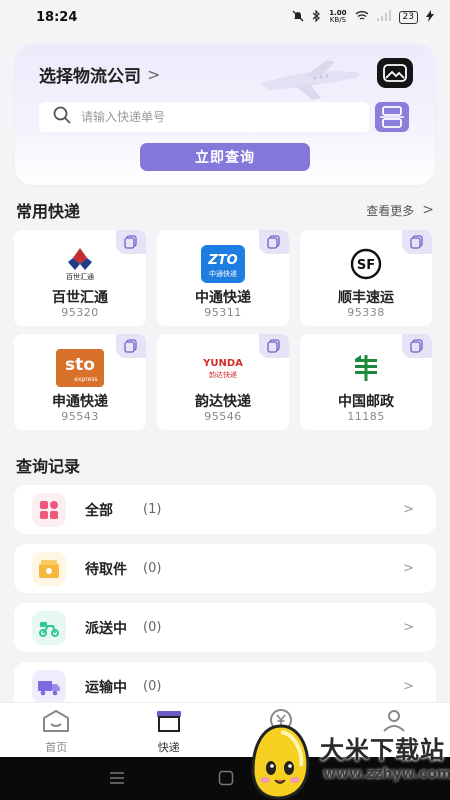 This screenshot has width=450, height=800. I want to click on record-row-pending-pickup: 待取件 (0) >, so click(225, 568).